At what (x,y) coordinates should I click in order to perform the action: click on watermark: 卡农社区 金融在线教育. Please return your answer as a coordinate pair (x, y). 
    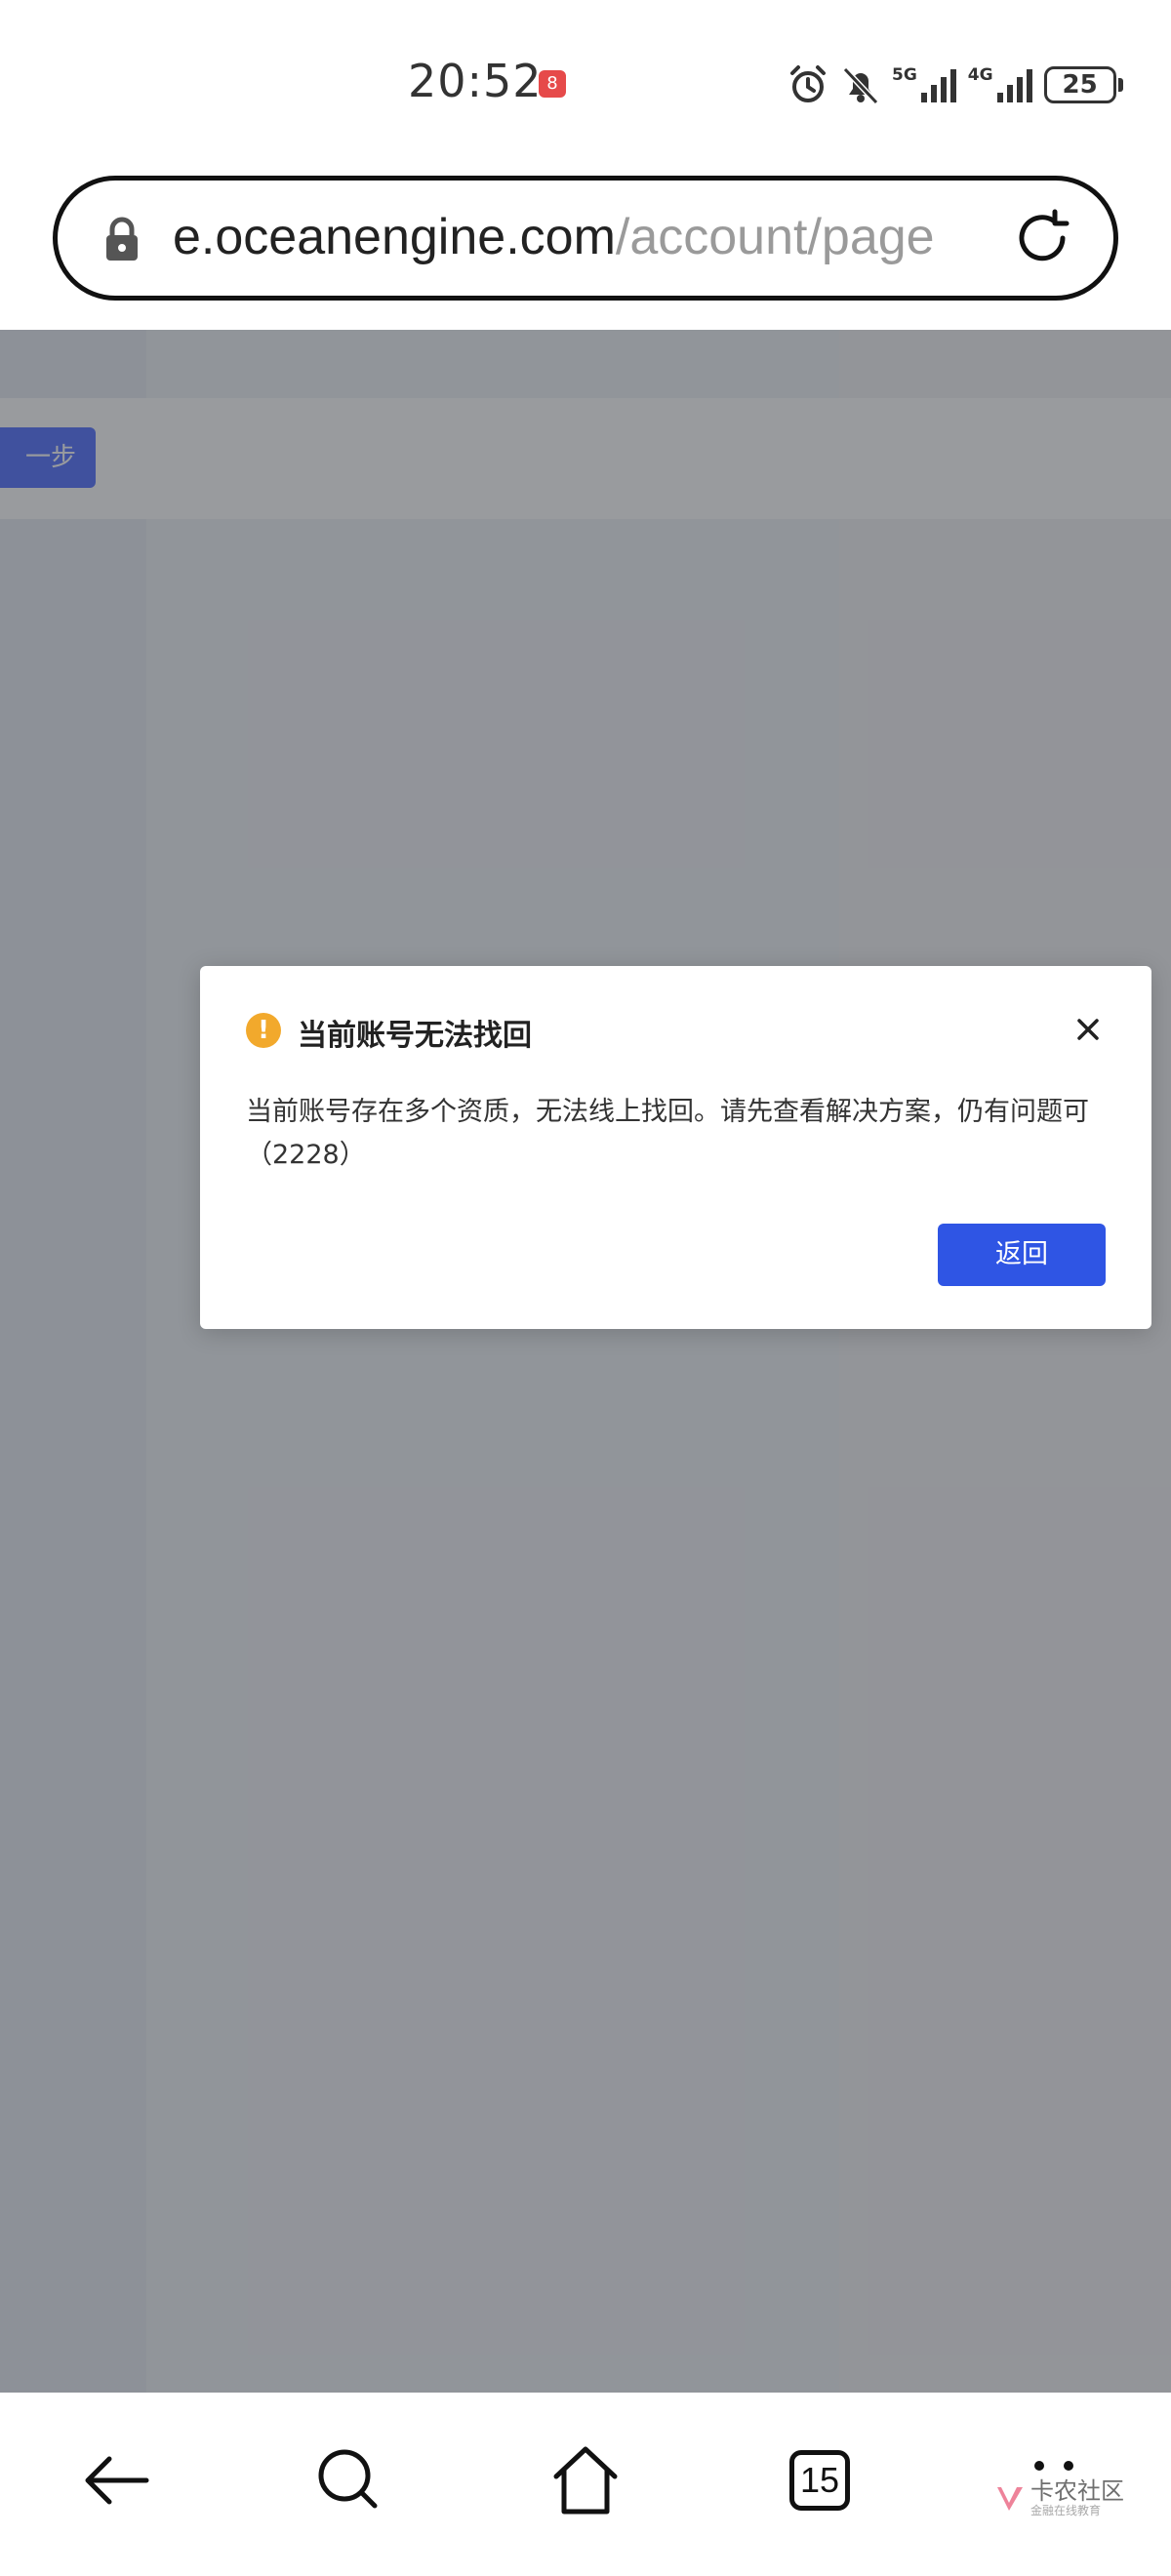
    Looking at the image, I should click on (1058, 2497).